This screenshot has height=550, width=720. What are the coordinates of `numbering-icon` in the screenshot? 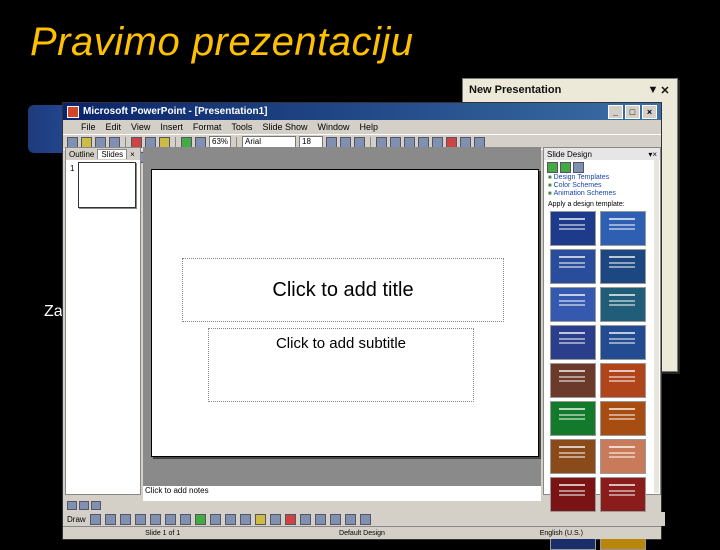 It's located at (438, 142).